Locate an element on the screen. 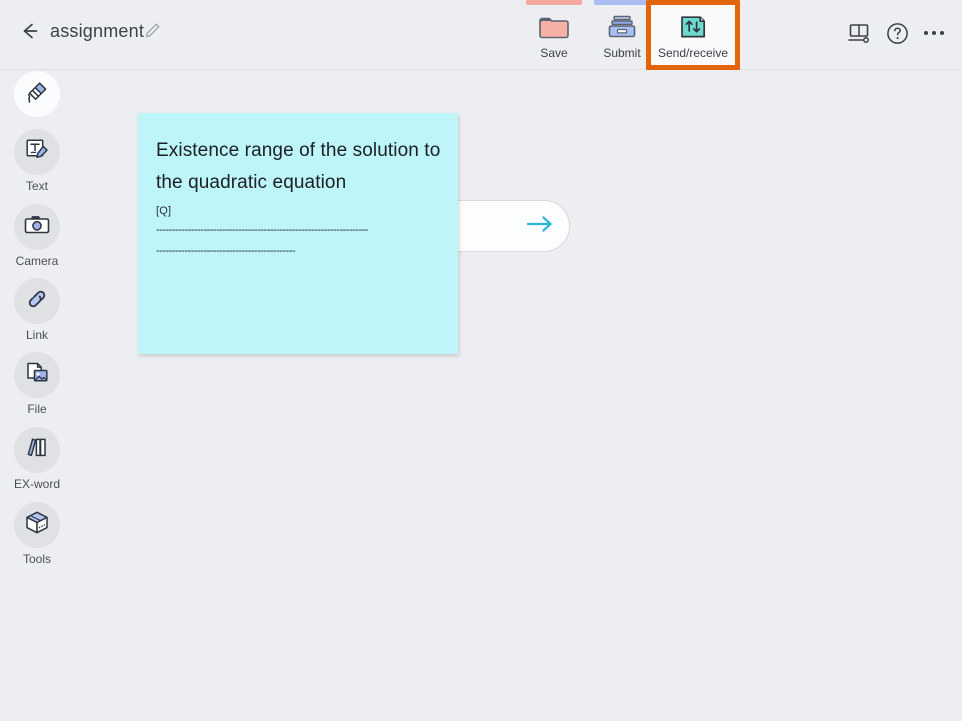 The height and width of the screenshot is (721, 962). send-receive-label: Send/receive is located at coordinates (693, 53).